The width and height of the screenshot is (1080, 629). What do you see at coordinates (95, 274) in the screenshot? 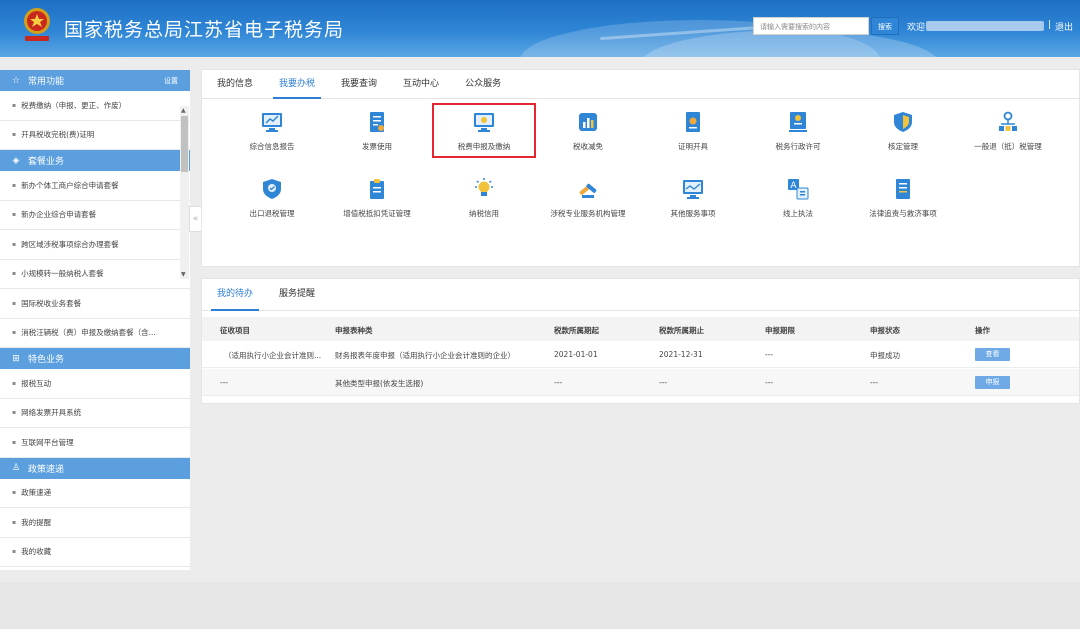
I see `sidebar-item: ▪ 小规模转一般纳税人套餐` at bounding box center [95, 274].